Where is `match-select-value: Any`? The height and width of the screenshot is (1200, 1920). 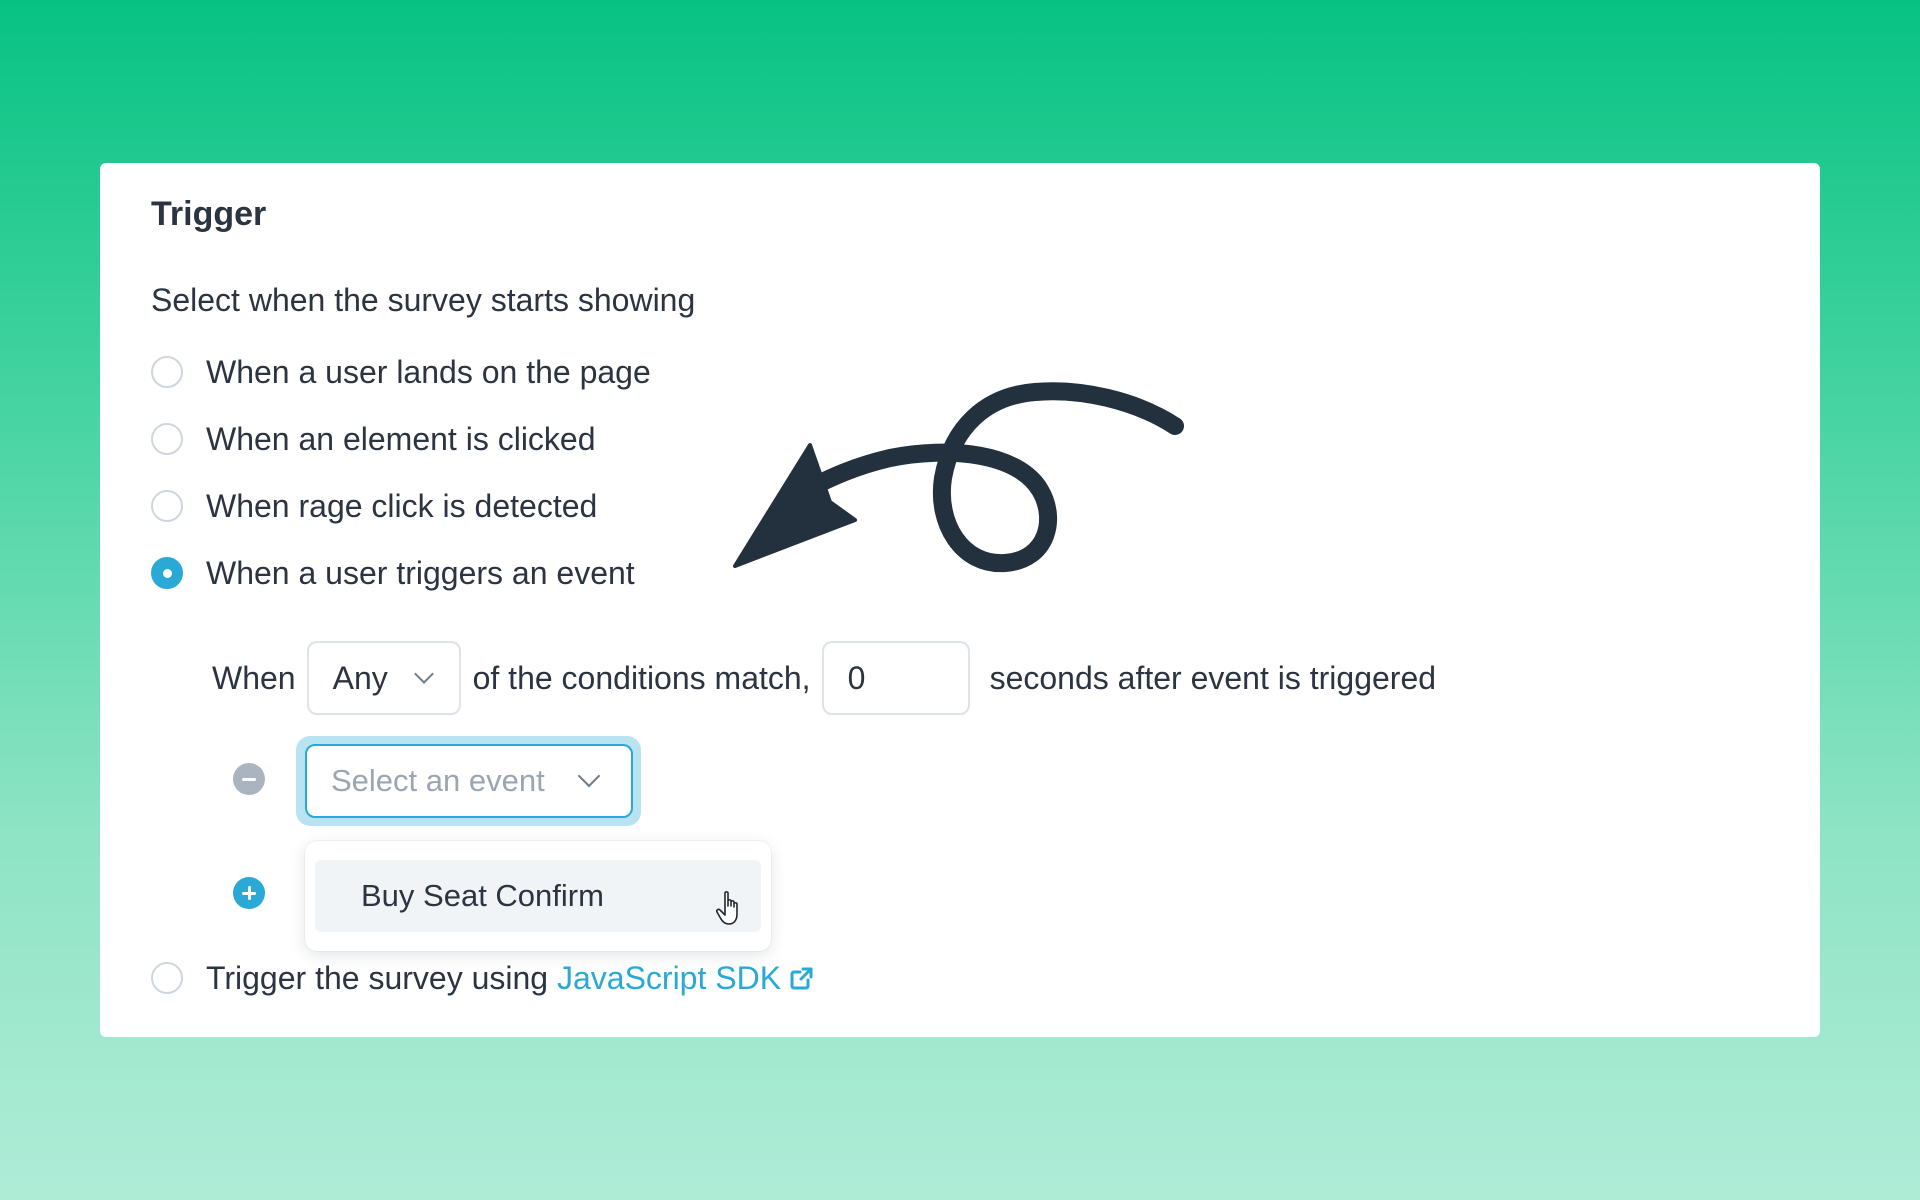 match-select-value: Any is located at coordinates (360, 677).